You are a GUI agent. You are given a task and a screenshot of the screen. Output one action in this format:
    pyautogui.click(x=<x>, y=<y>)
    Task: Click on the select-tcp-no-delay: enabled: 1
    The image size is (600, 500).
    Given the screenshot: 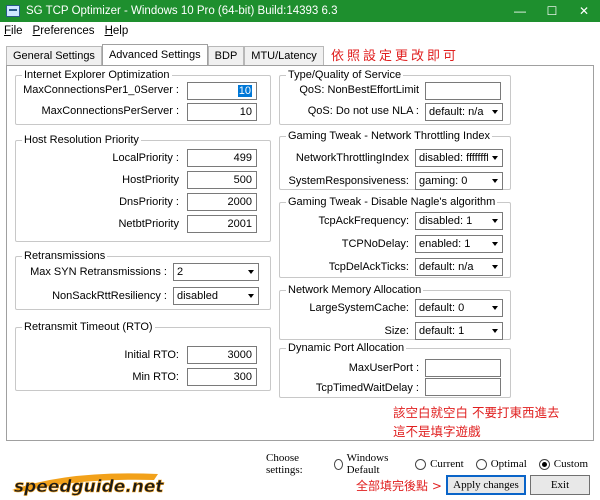 What is the action you would take?
    pyautogui.click(x=459, y=244)
    